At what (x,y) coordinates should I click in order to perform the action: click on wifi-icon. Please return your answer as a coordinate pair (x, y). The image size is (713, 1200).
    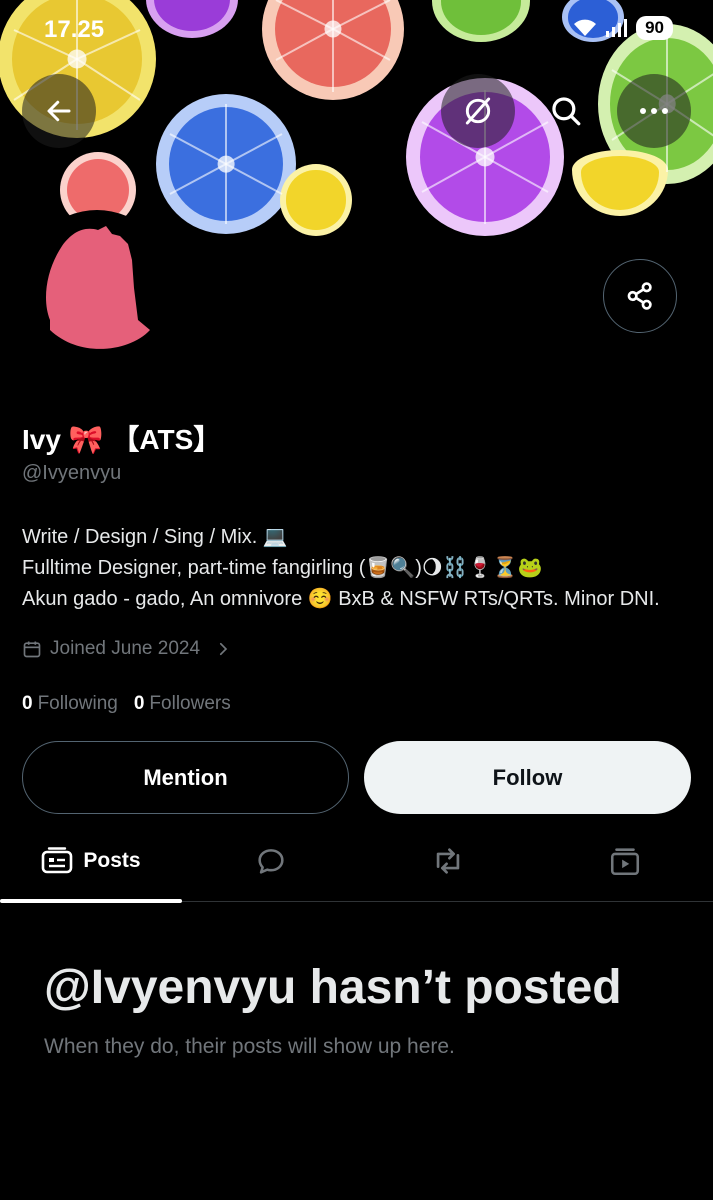
    Looking at the image, I should click on (585, 27).